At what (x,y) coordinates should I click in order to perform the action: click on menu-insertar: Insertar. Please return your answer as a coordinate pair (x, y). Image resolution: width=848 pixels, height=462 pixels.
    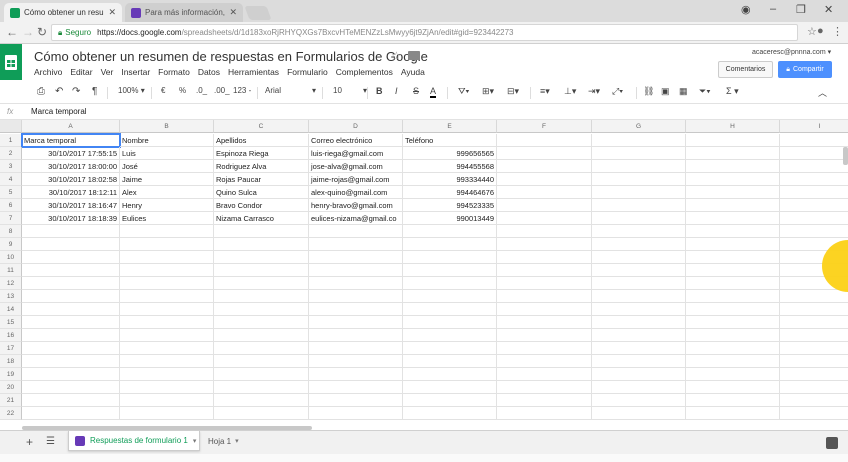
    Looking at the image, I should click on (135, 72).